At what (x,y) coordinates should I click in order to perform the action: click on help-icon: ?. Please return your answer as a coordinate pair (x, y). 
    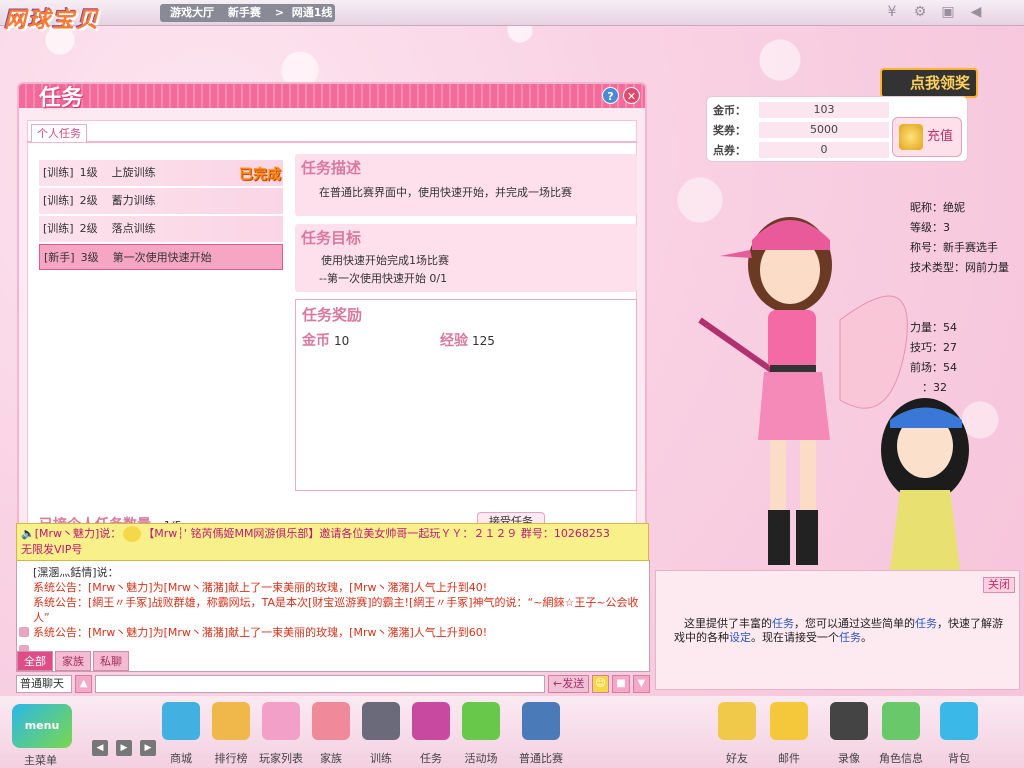
    Looking at the image, I should click on (610, 95).